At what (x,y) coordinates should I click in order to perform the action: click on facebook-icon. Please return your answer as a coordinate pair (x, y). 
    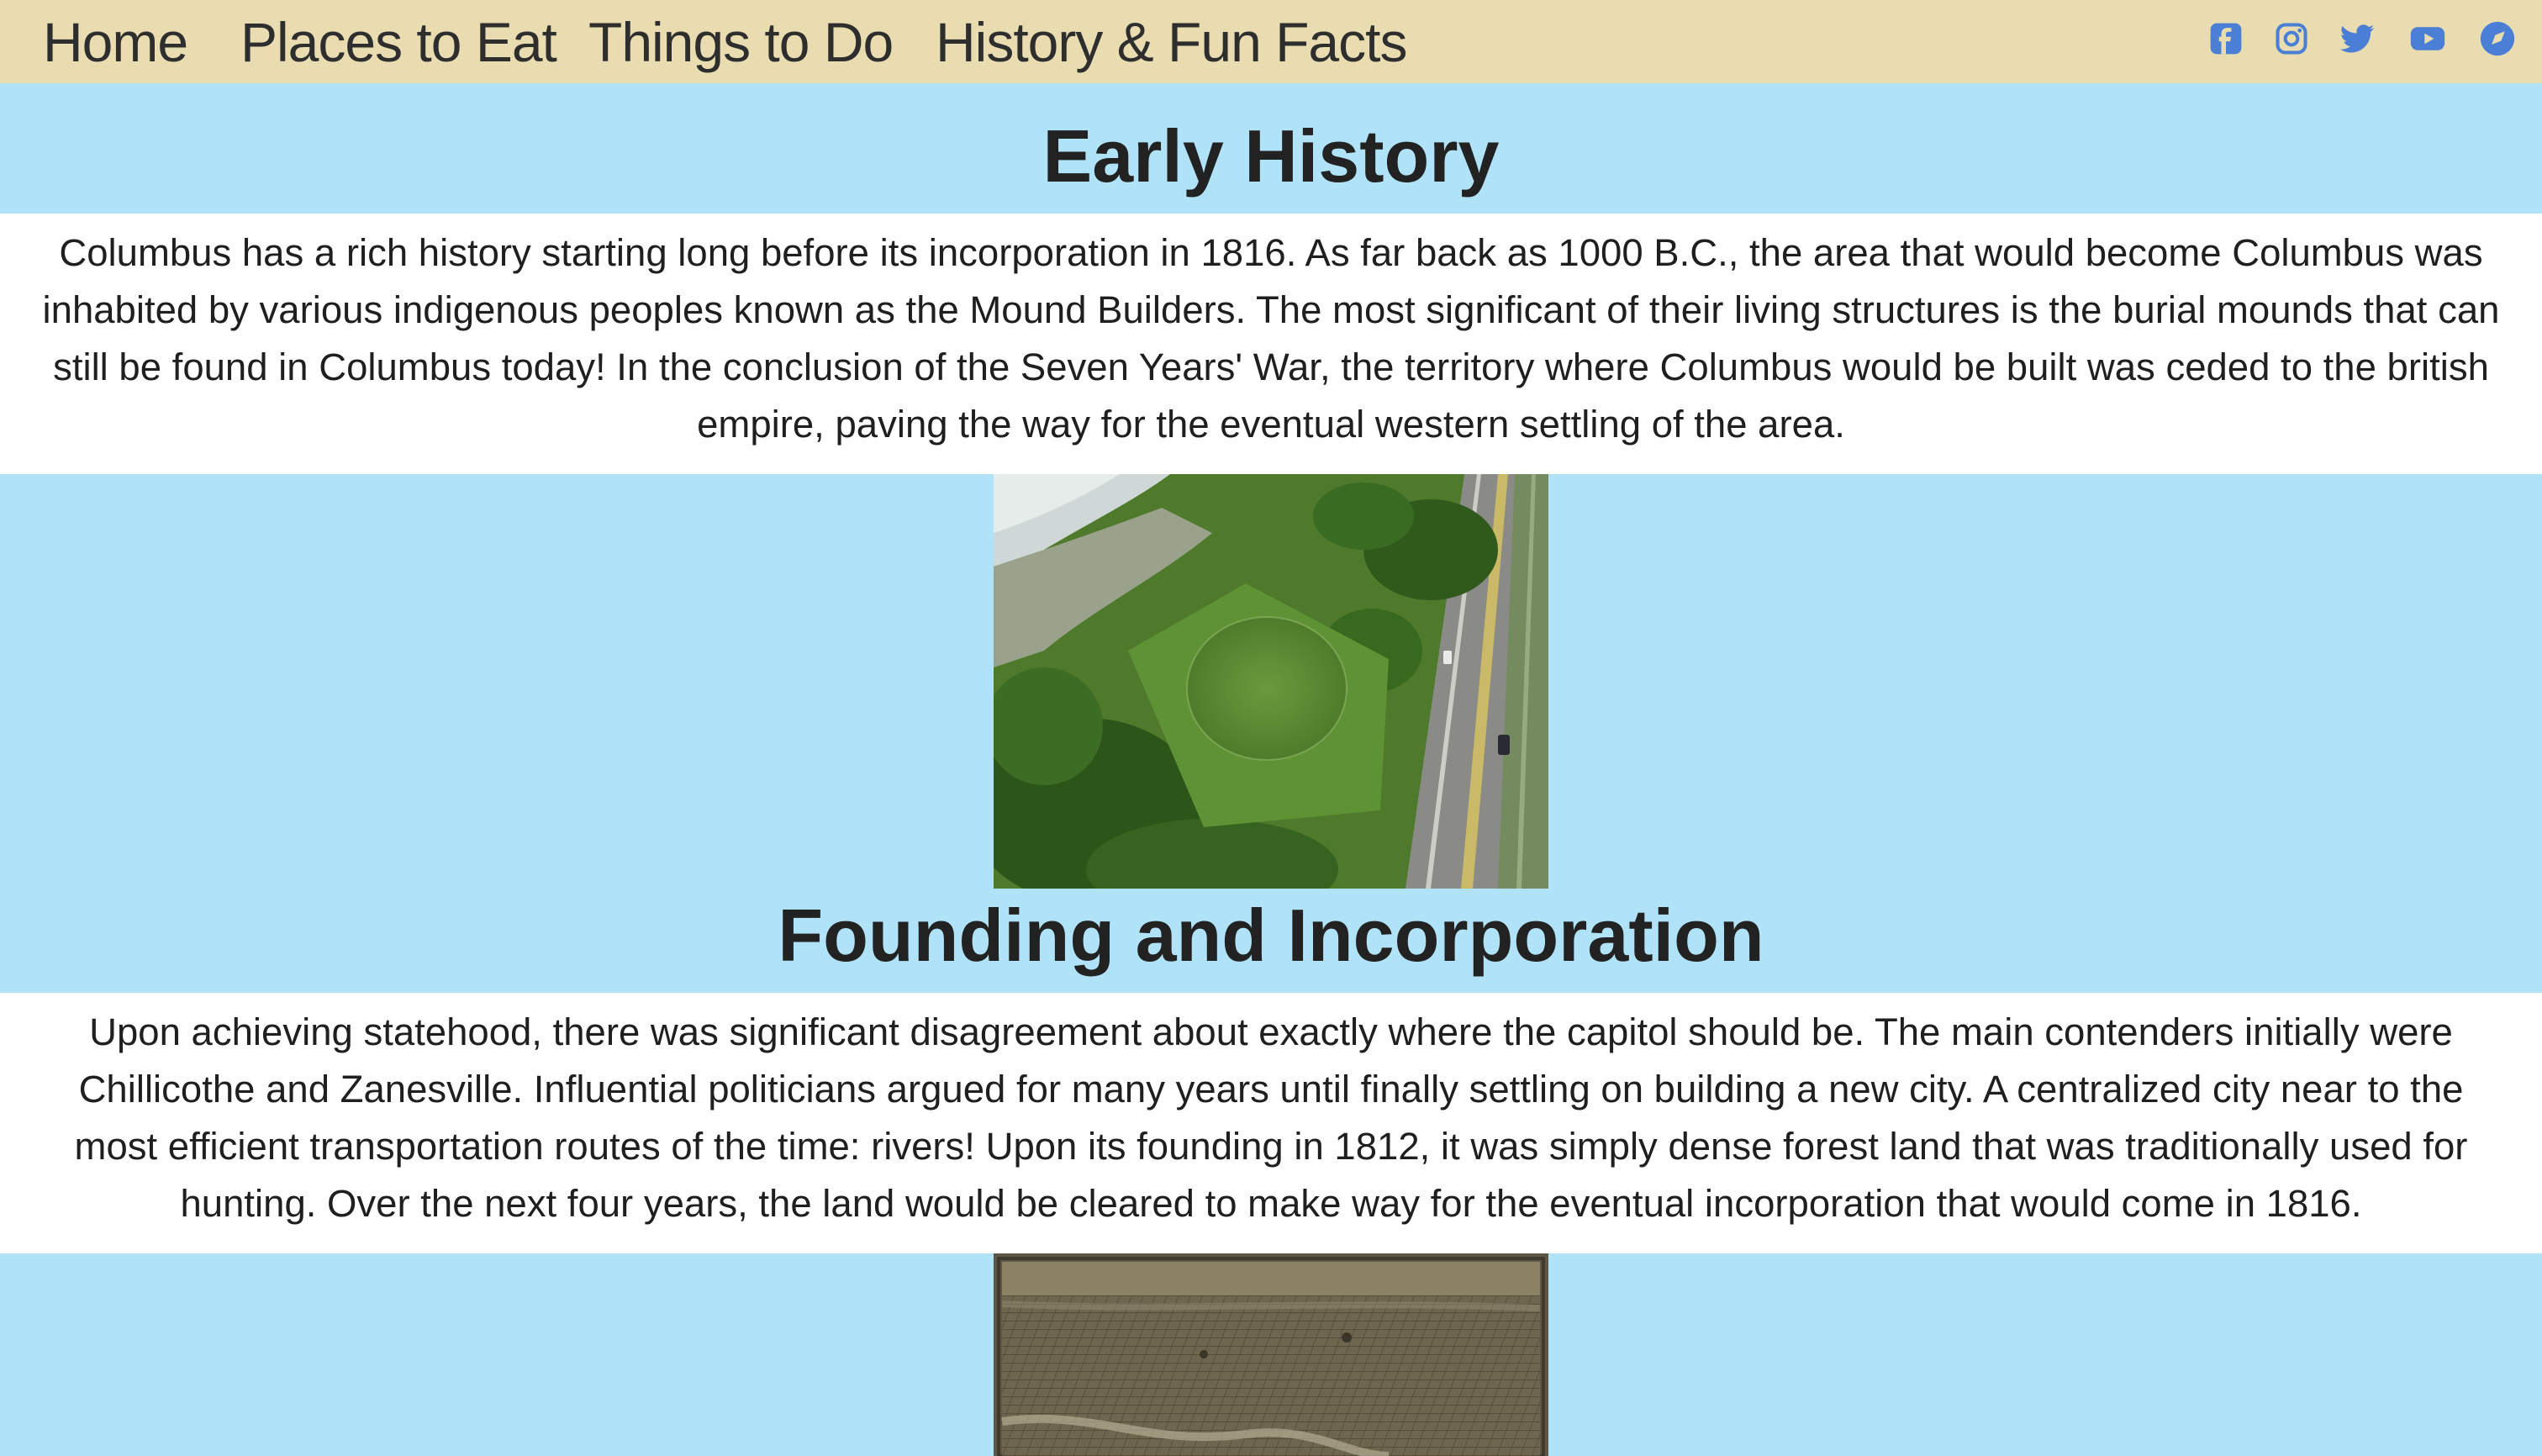
    Looking at the image, I should click on (2225, 38).